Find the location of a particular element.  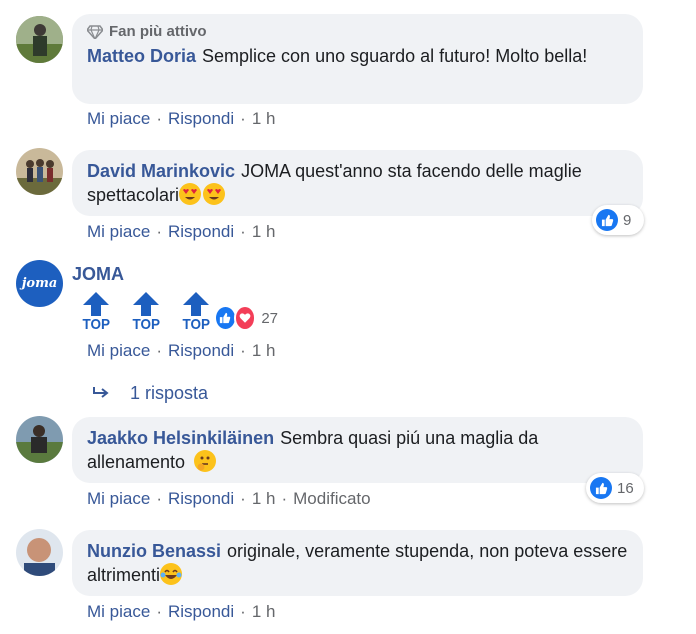

reaction-count: 16 is located at coordinates (625, 488).